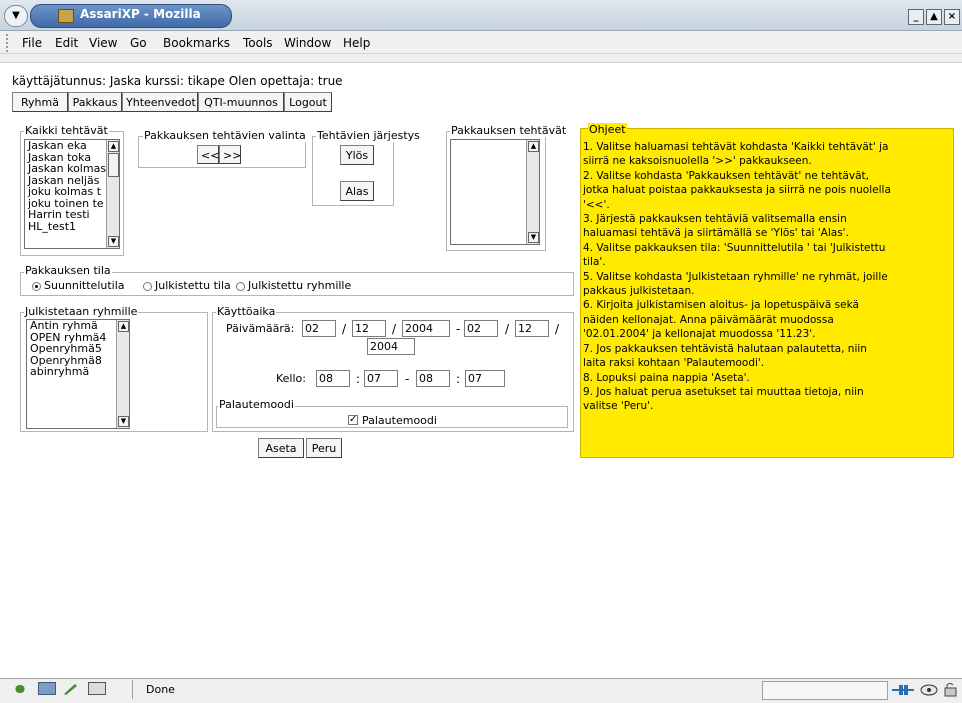 The image size is (962, 703). Describe the element at coordinates (532, 328) in the screenshot. I see `end-month-input: 12` at that location.